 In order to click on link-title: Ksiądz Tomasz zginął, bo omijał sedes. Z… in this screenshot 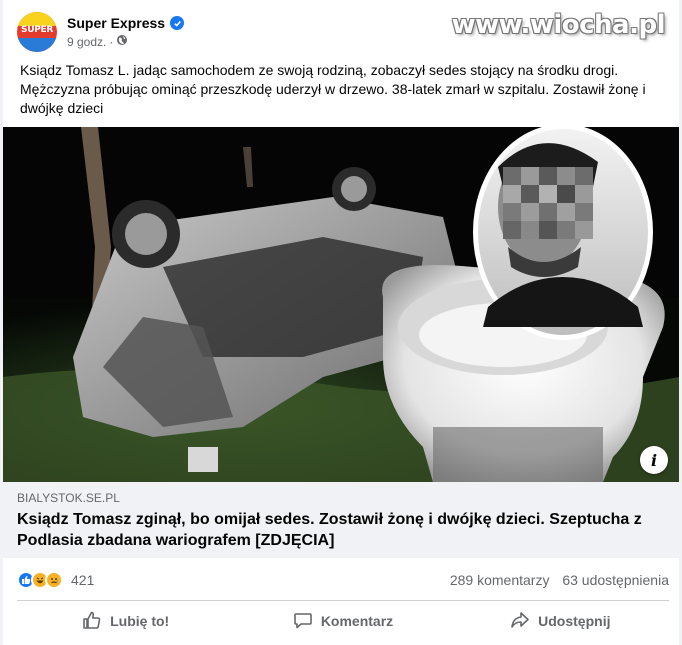, I will do `click(341, 530)`.